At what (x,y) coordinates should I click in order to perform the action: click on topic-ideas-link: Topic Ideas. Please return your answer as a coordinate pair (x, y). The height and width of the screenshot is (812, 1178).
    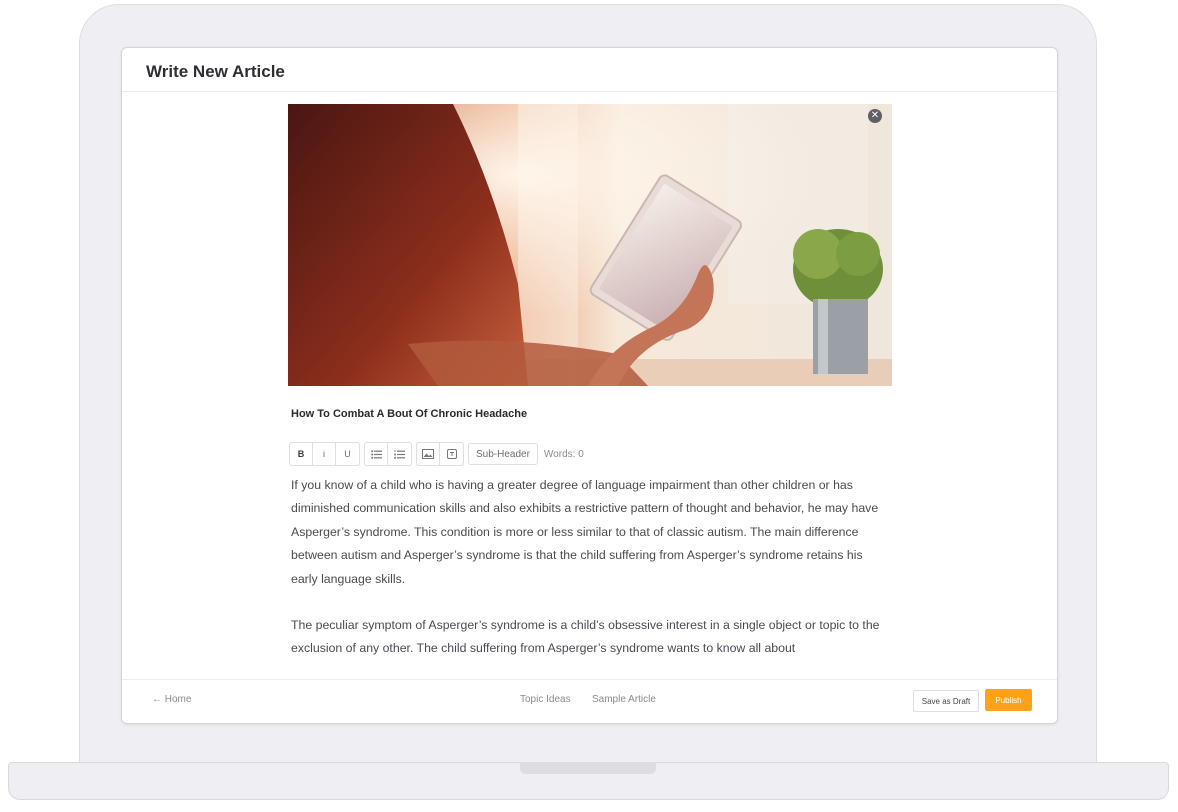
    Looking at the image, I should click on (545, 699).